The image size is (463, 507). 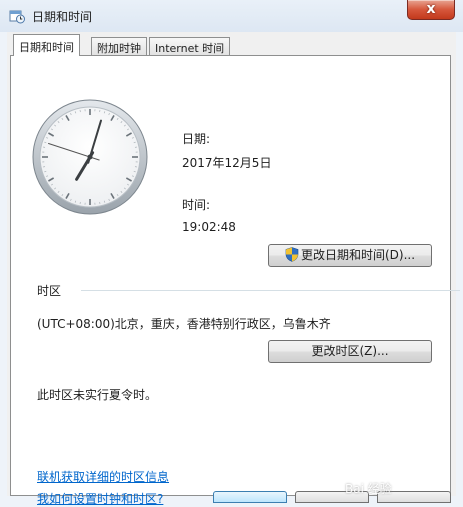 I want to click on timezone-section-label: 时区, so click(x=49, y=290).